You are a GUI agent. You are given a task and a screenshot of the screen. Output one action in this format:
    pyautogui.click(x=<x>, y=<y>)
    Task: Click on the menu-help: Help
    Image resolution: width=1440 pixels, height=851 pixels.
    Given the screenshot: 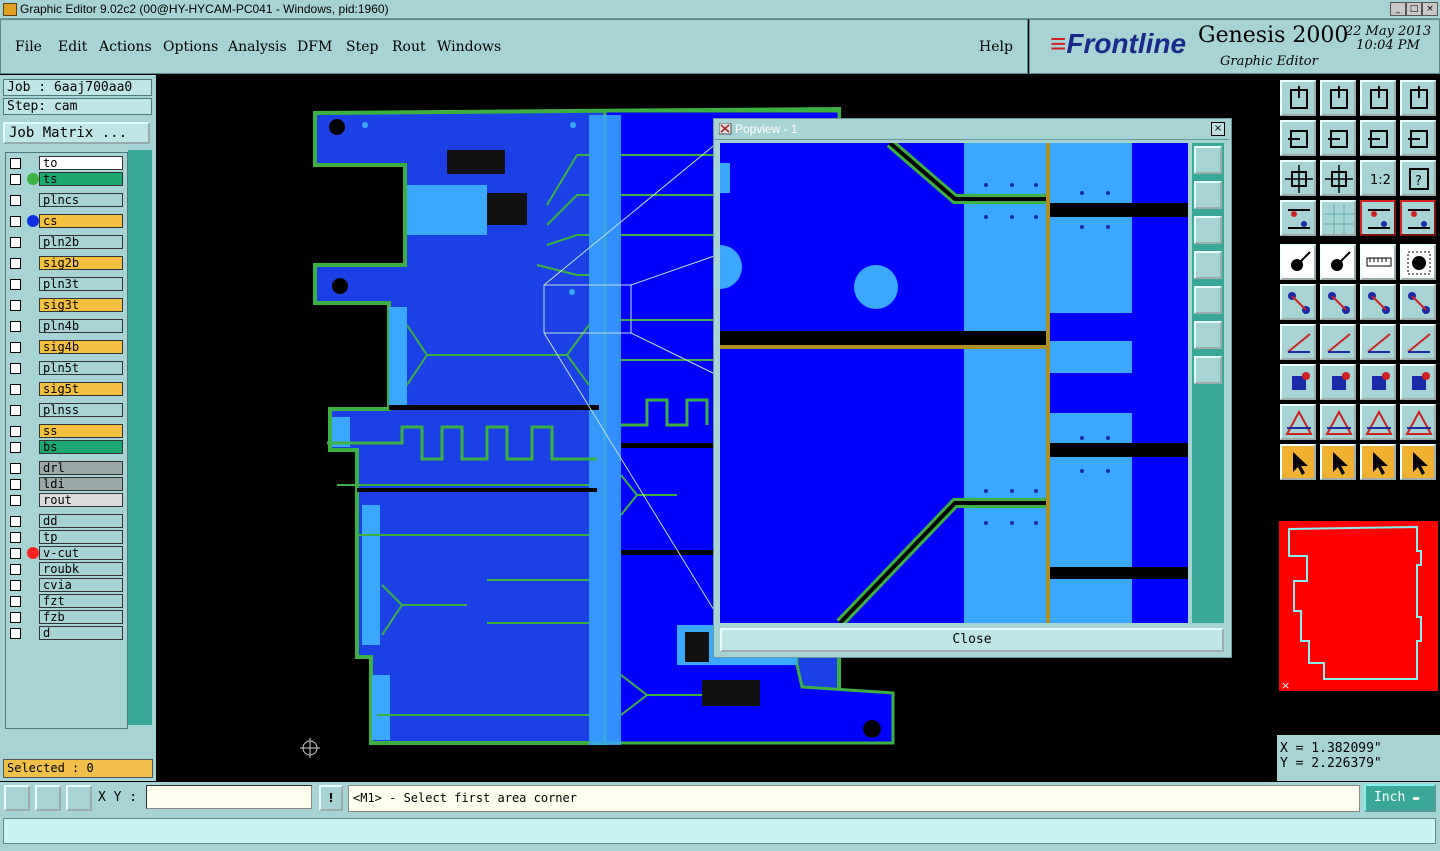 What is the action you would take?
    pyautogui.click(x=996, y=47)
    